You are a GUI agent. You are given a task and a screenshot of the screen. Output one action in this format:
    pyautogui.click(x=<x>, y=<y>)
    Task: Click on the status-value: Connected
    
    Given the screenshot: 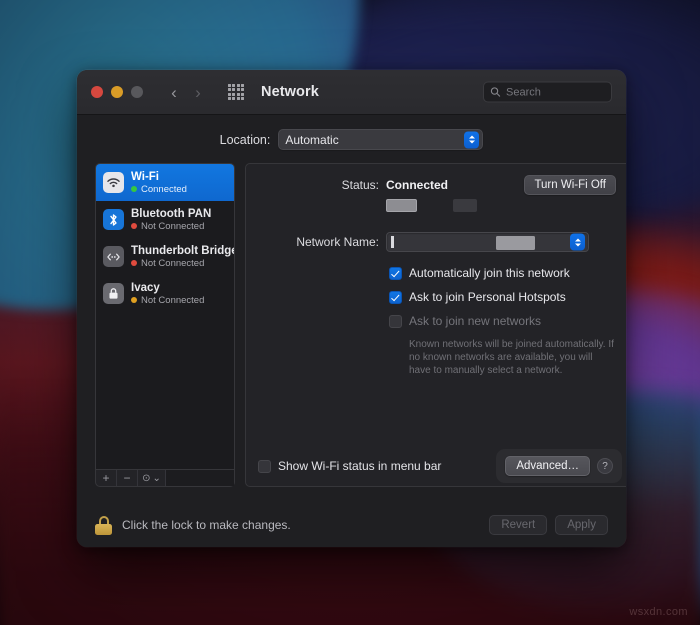 What is the action you would take?
    pyautogui.click(x=417, y=185)
    